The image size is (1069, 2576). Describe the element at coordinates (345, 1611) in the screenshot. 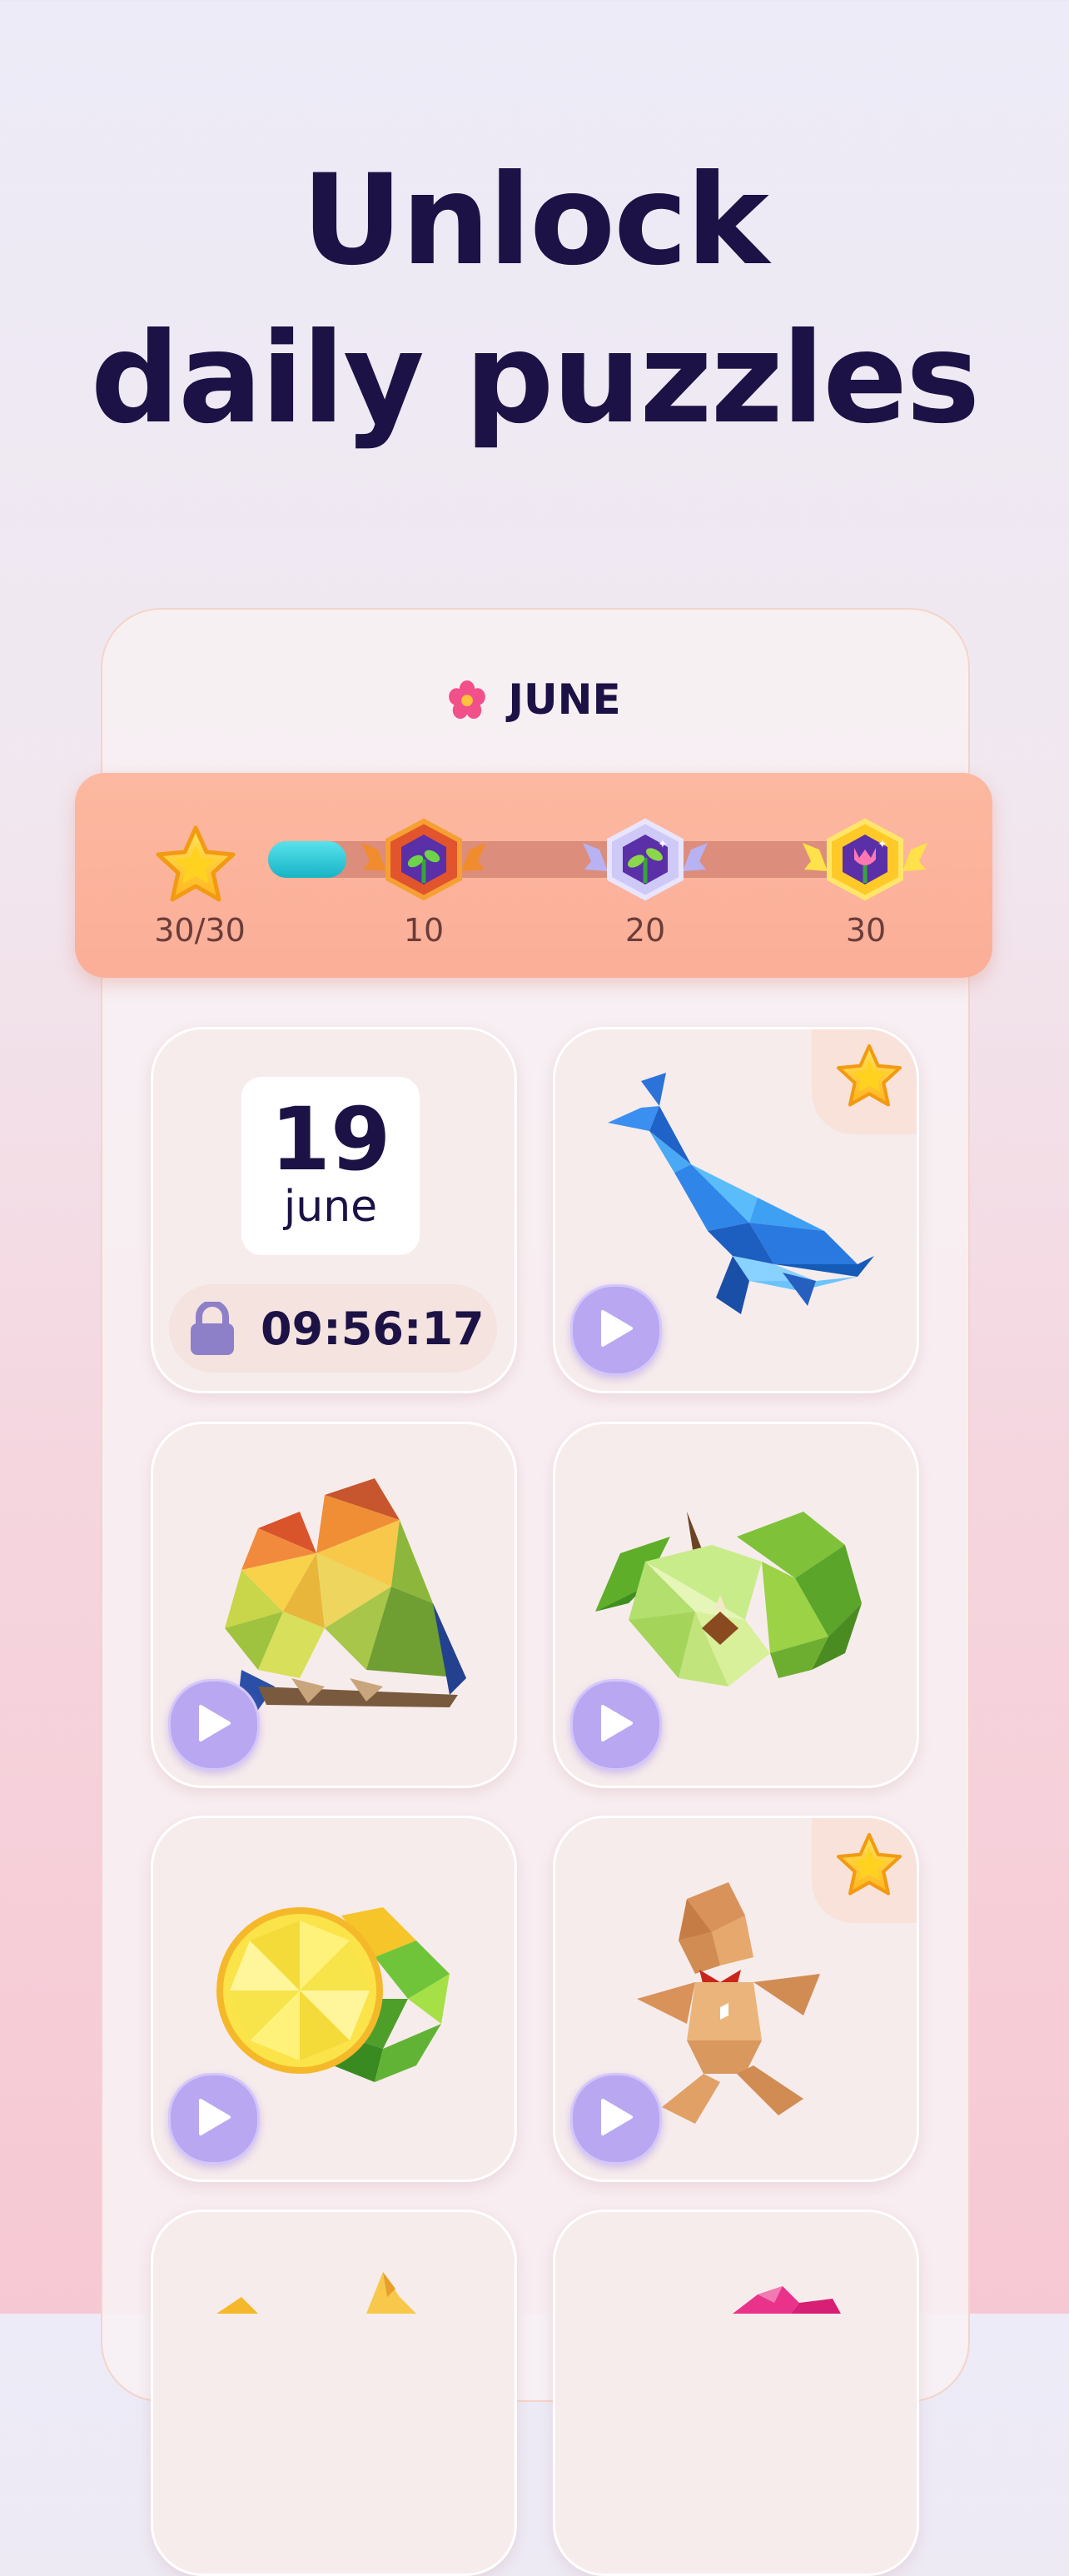

I see `lovebirds-art` at that location.